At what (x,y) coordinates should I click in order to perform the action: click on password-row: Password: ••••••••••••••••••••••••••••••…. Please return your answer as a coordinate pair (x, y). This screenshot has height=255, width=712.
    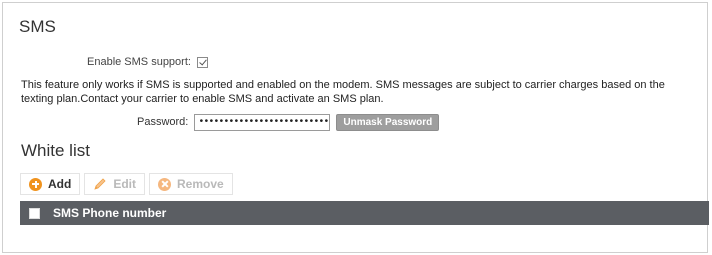
    Looking at the image, I should click on (288, 122).